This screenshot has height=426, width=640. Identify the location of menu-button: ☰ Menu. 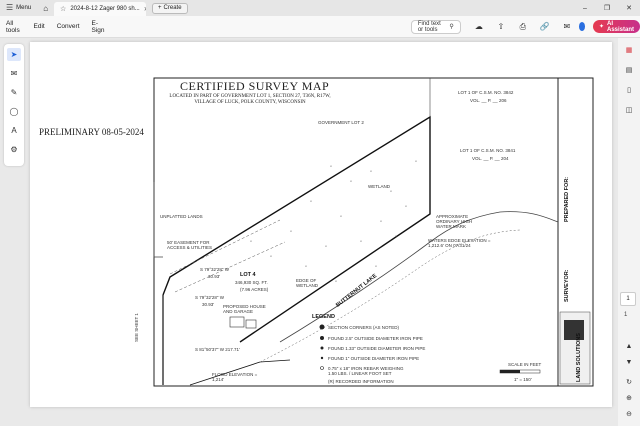
(18, 8).